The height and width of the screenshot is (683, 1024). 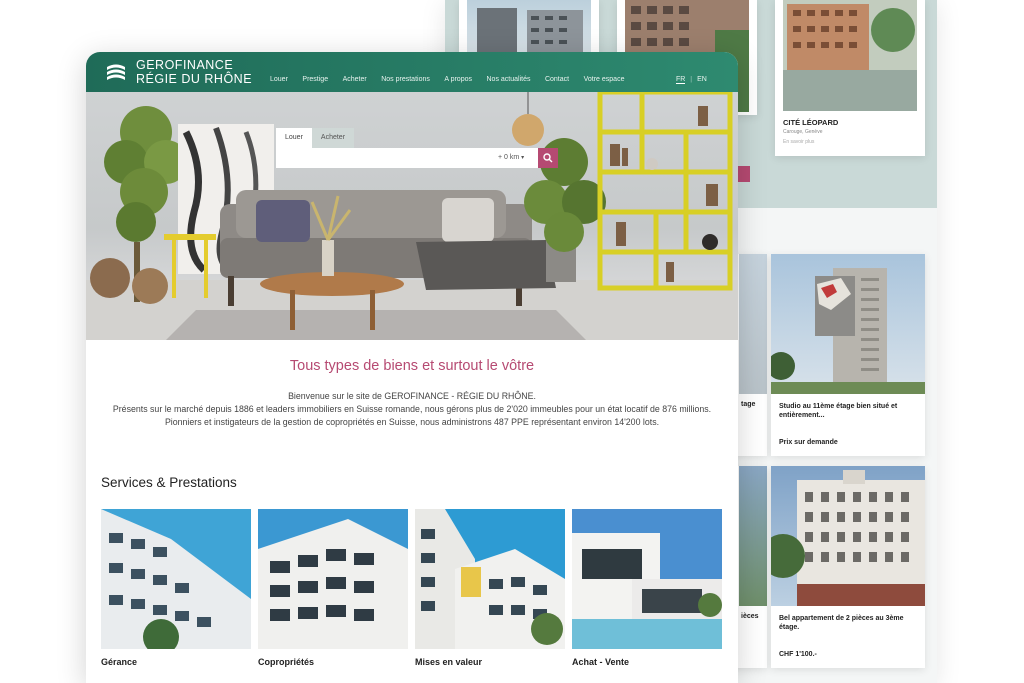 What do you see at coordinates (279, 79) in the screenshot?
I see `nav-louer: Louer` at bounding box center [279, 79].